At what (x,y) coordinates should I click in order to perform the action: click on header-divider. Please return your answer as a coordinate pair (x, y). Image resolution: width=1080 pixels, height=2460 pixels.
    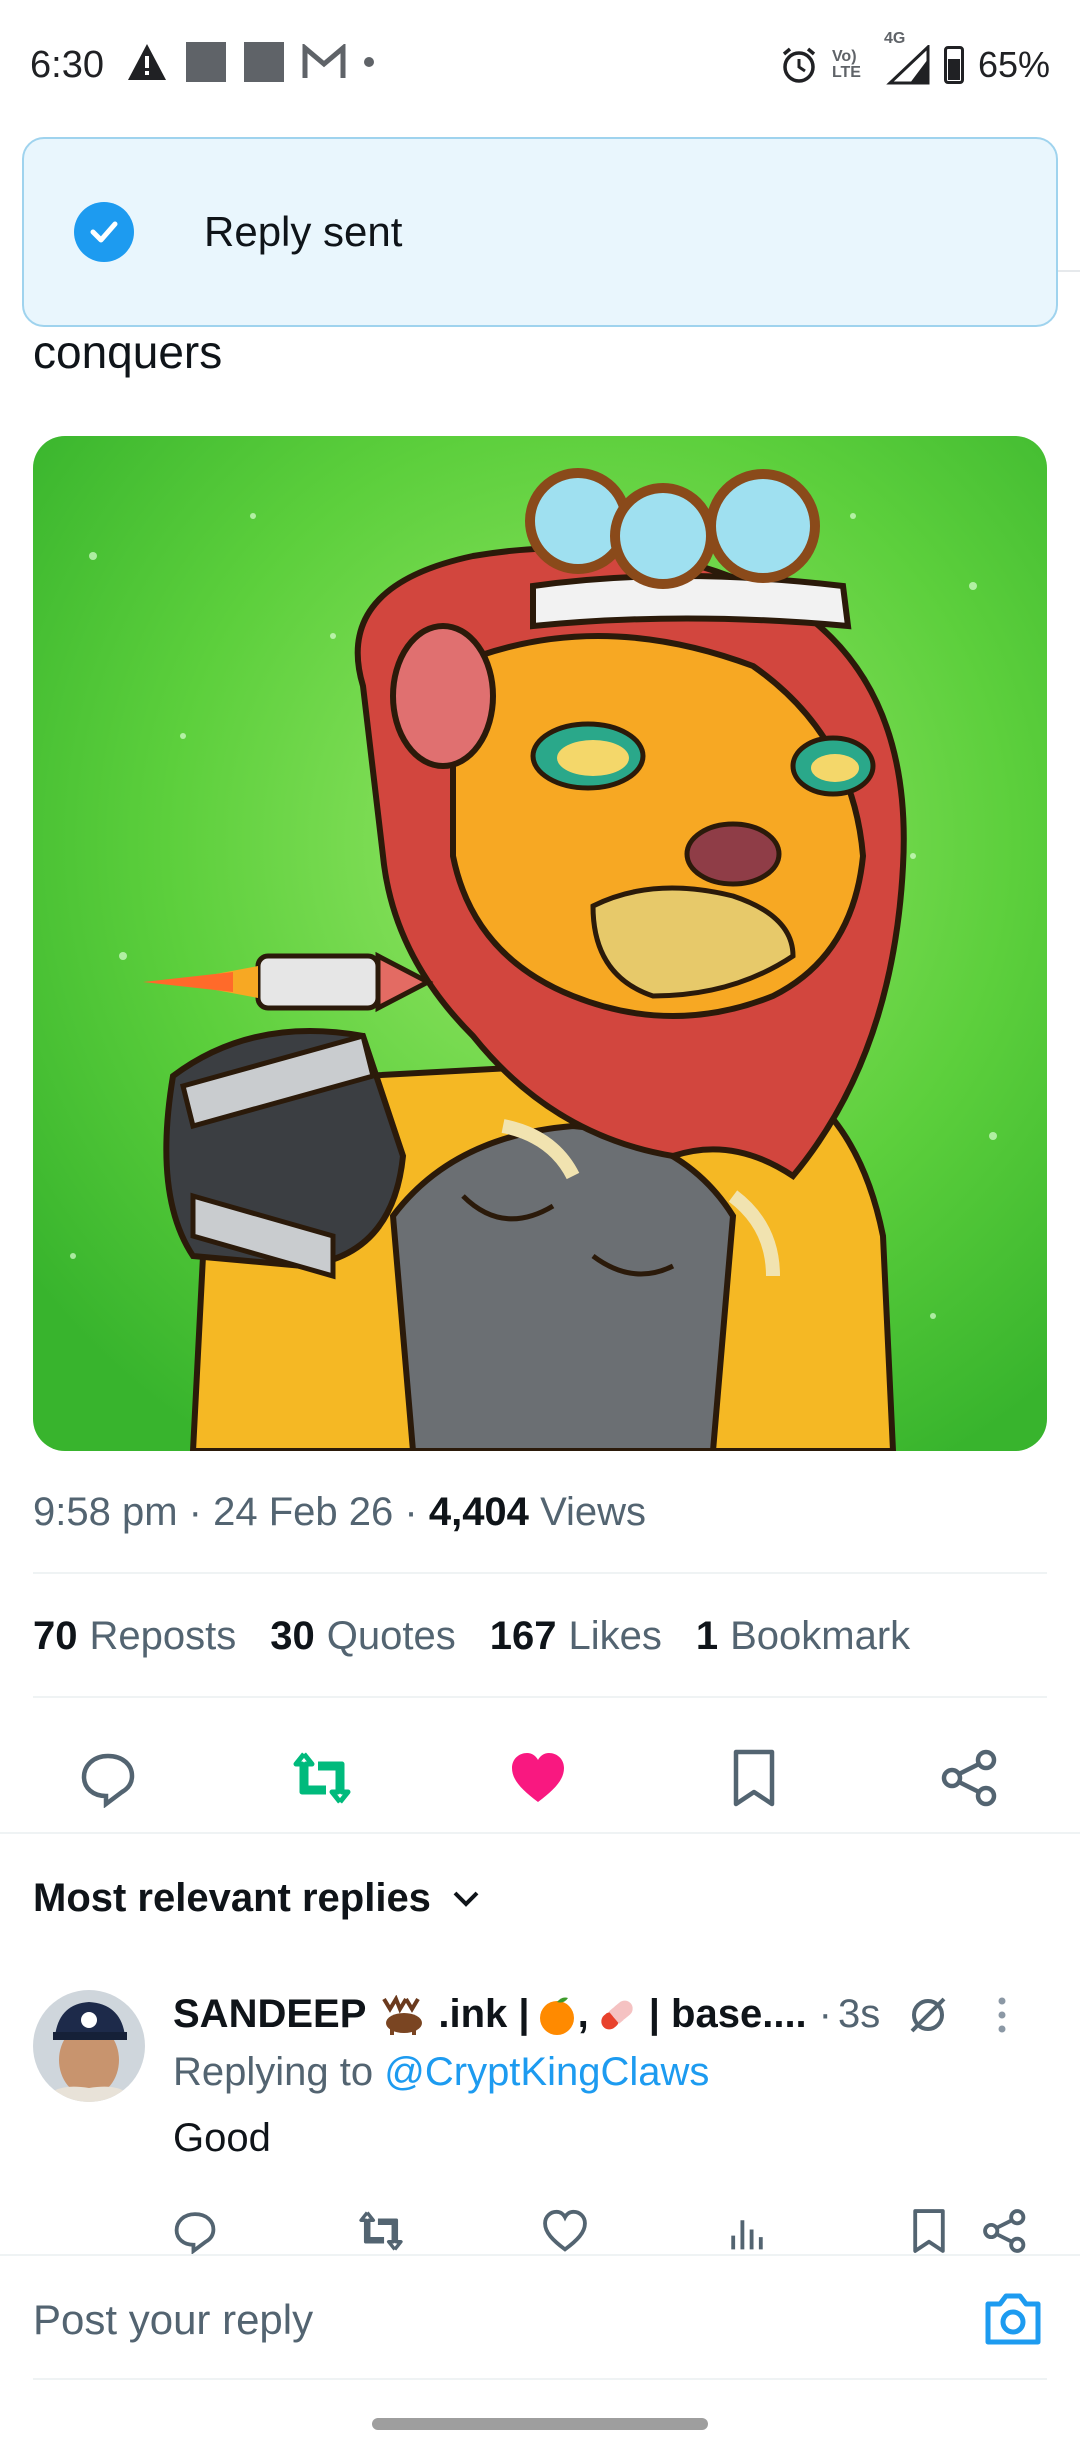
    Looking at the image, I should click on (1069, 271).